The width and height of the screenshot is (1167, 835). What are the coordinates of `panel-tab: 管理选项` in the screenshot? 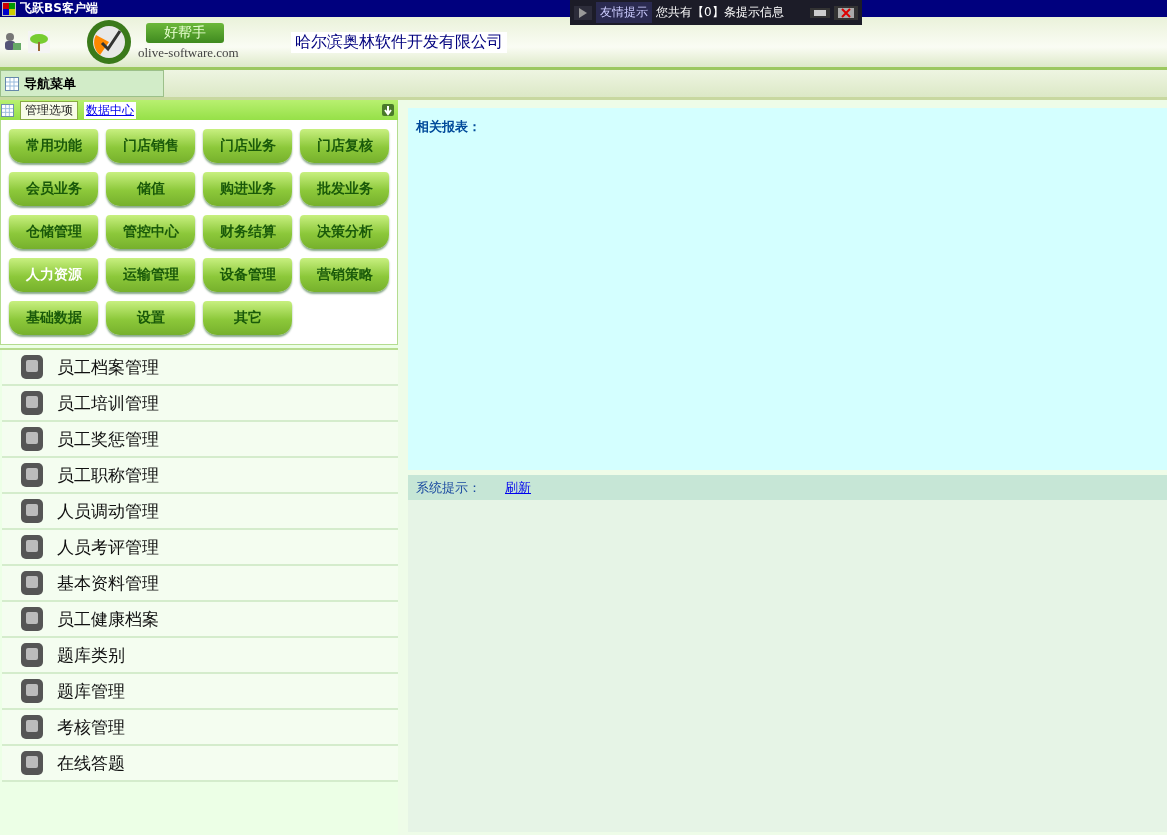 It's located at (49, 110).